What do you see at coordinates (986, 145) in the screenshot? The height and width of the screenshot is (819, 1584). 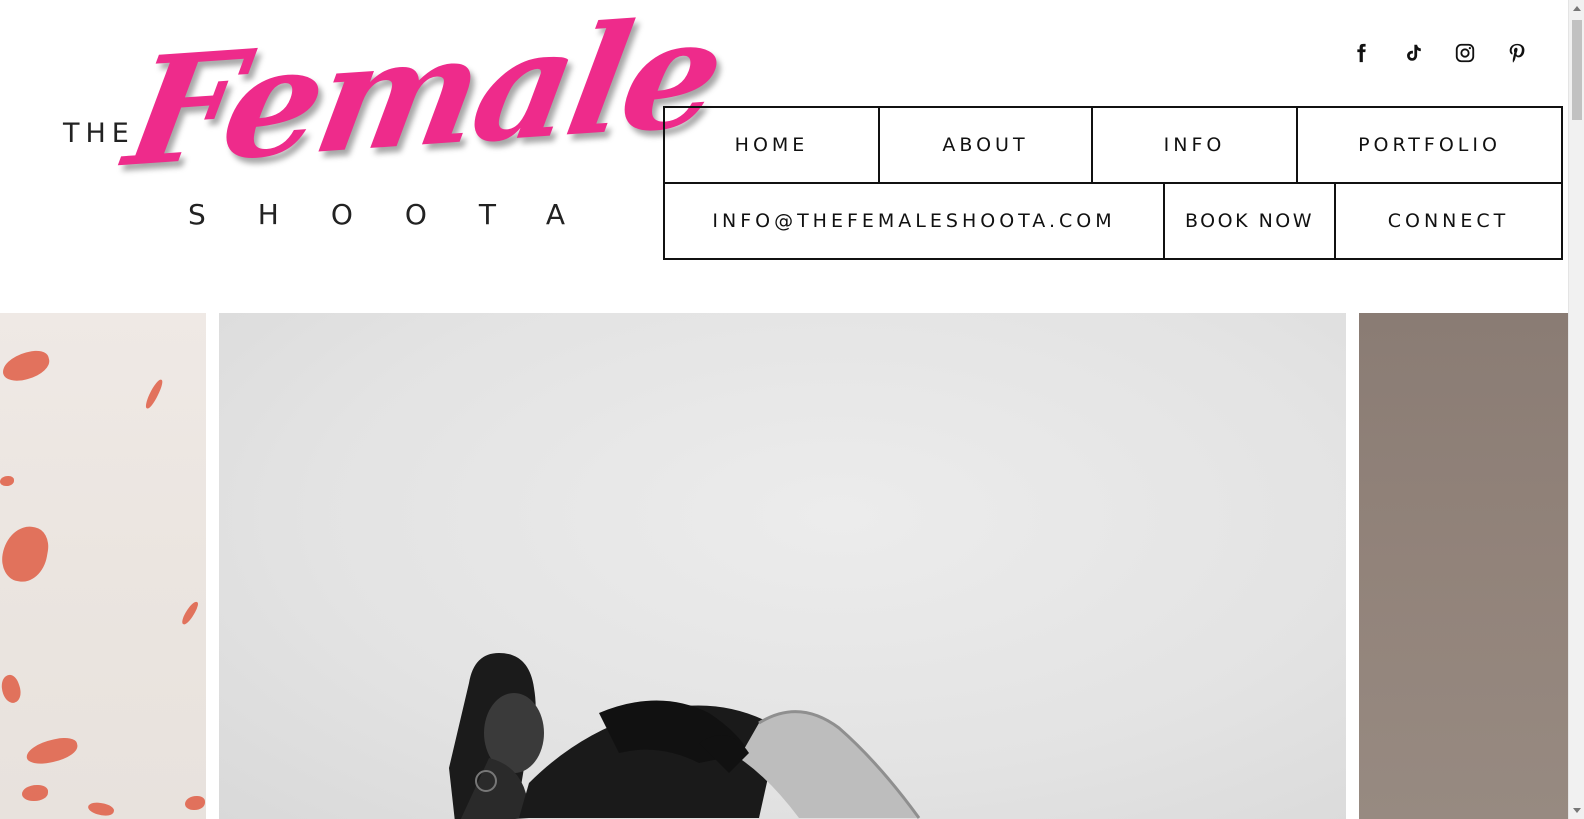 I see `nav-about: ABOUT` at bounding box center [986, 145].